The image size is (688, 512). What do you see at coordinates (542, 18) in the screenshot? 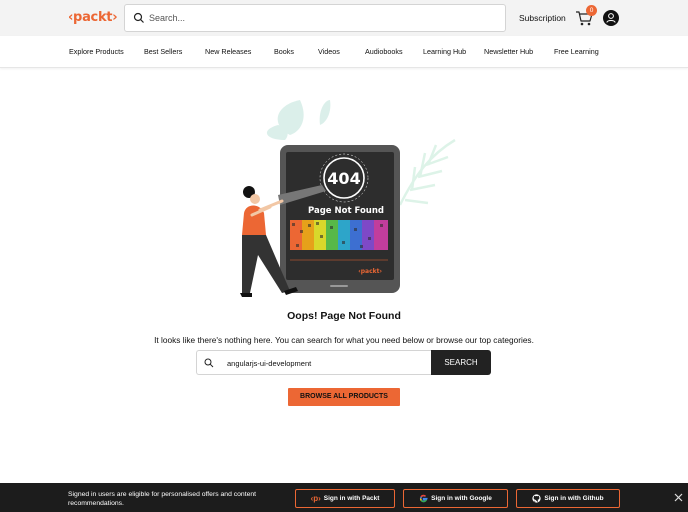
I see `subscription-link: Subscription` at bounding box center [542, 18].